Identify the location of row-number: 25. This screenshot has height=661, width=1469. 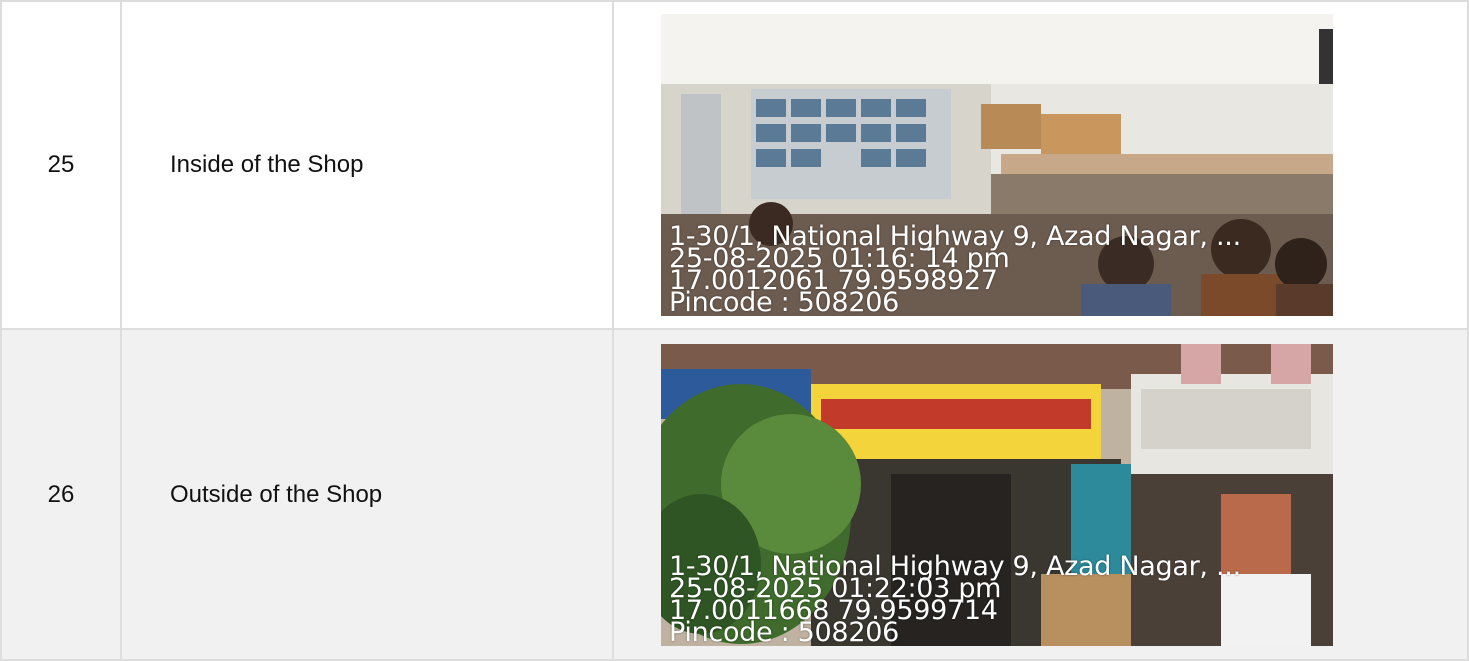
(61, 165).